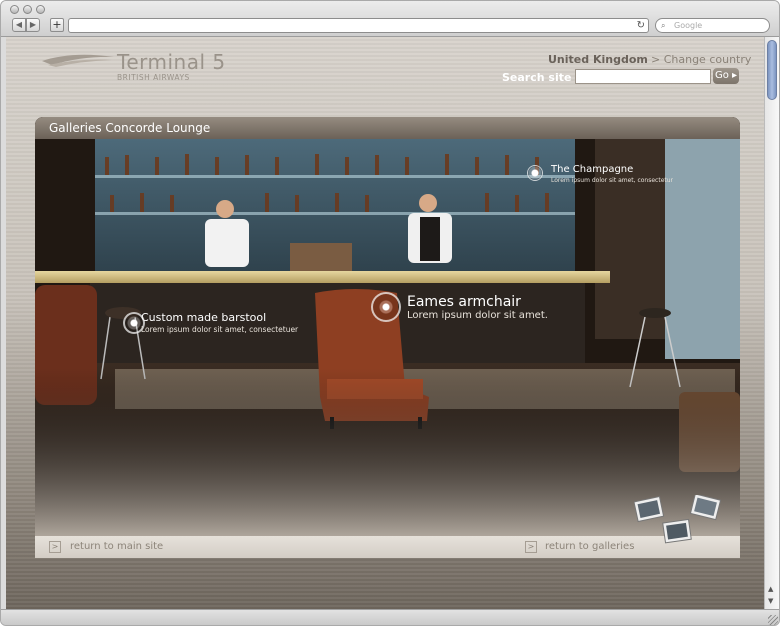  I want to click on google-search-placeholder: Google, so click(688, 25).